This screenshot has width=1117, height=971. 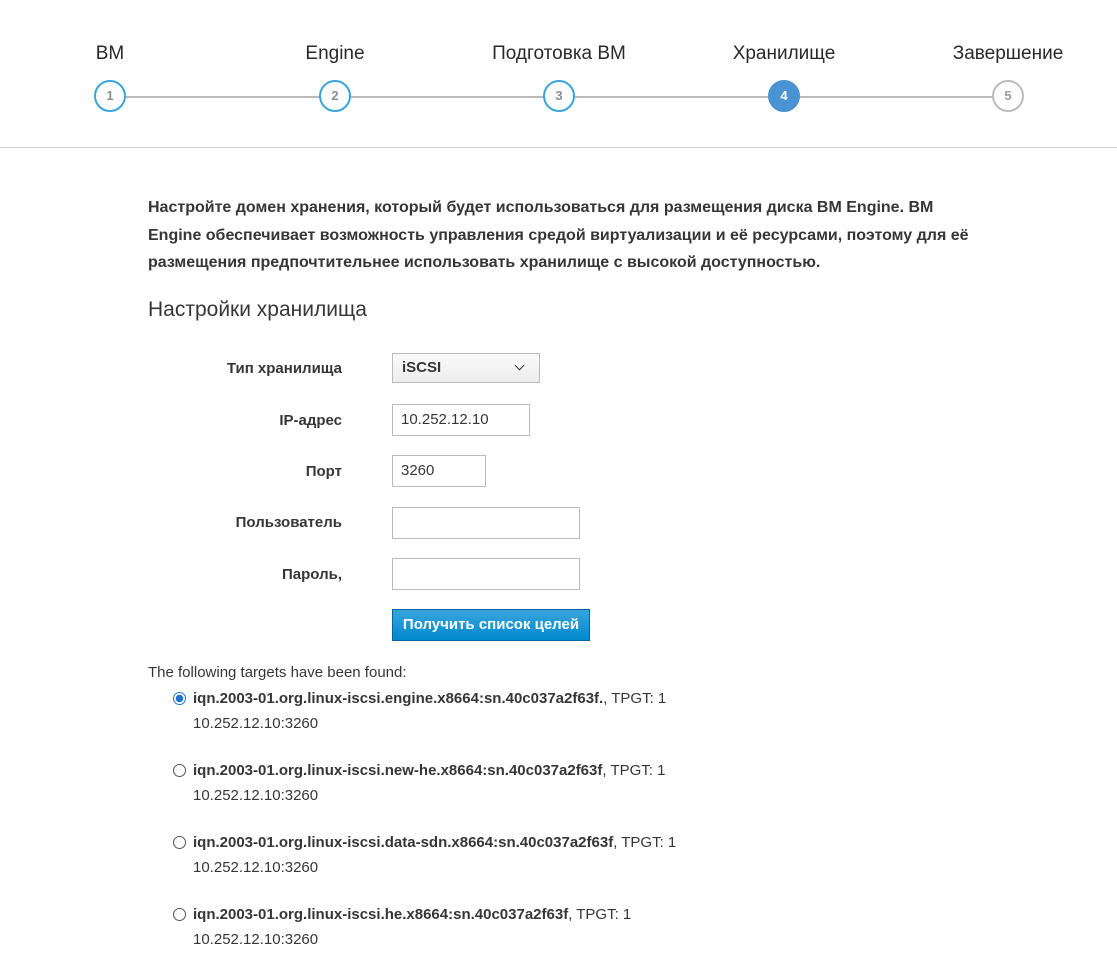 I want to click on targets-found-text: The following targets have been found:, so click(x=277, y=672).